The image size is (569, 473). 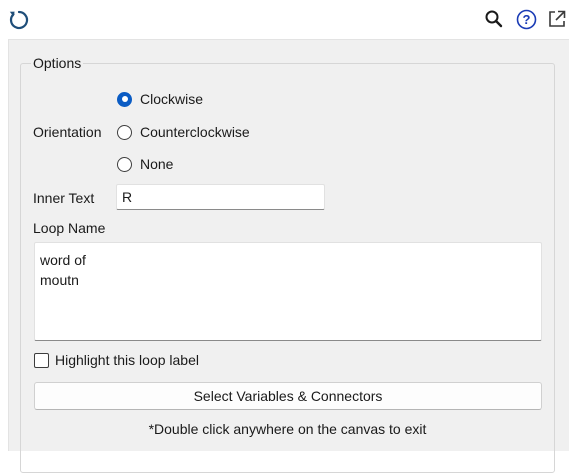 What do you see at coordinates (557, 19) in the screenshot?
I see `external-window-icon` at bounding box center [557, 19].